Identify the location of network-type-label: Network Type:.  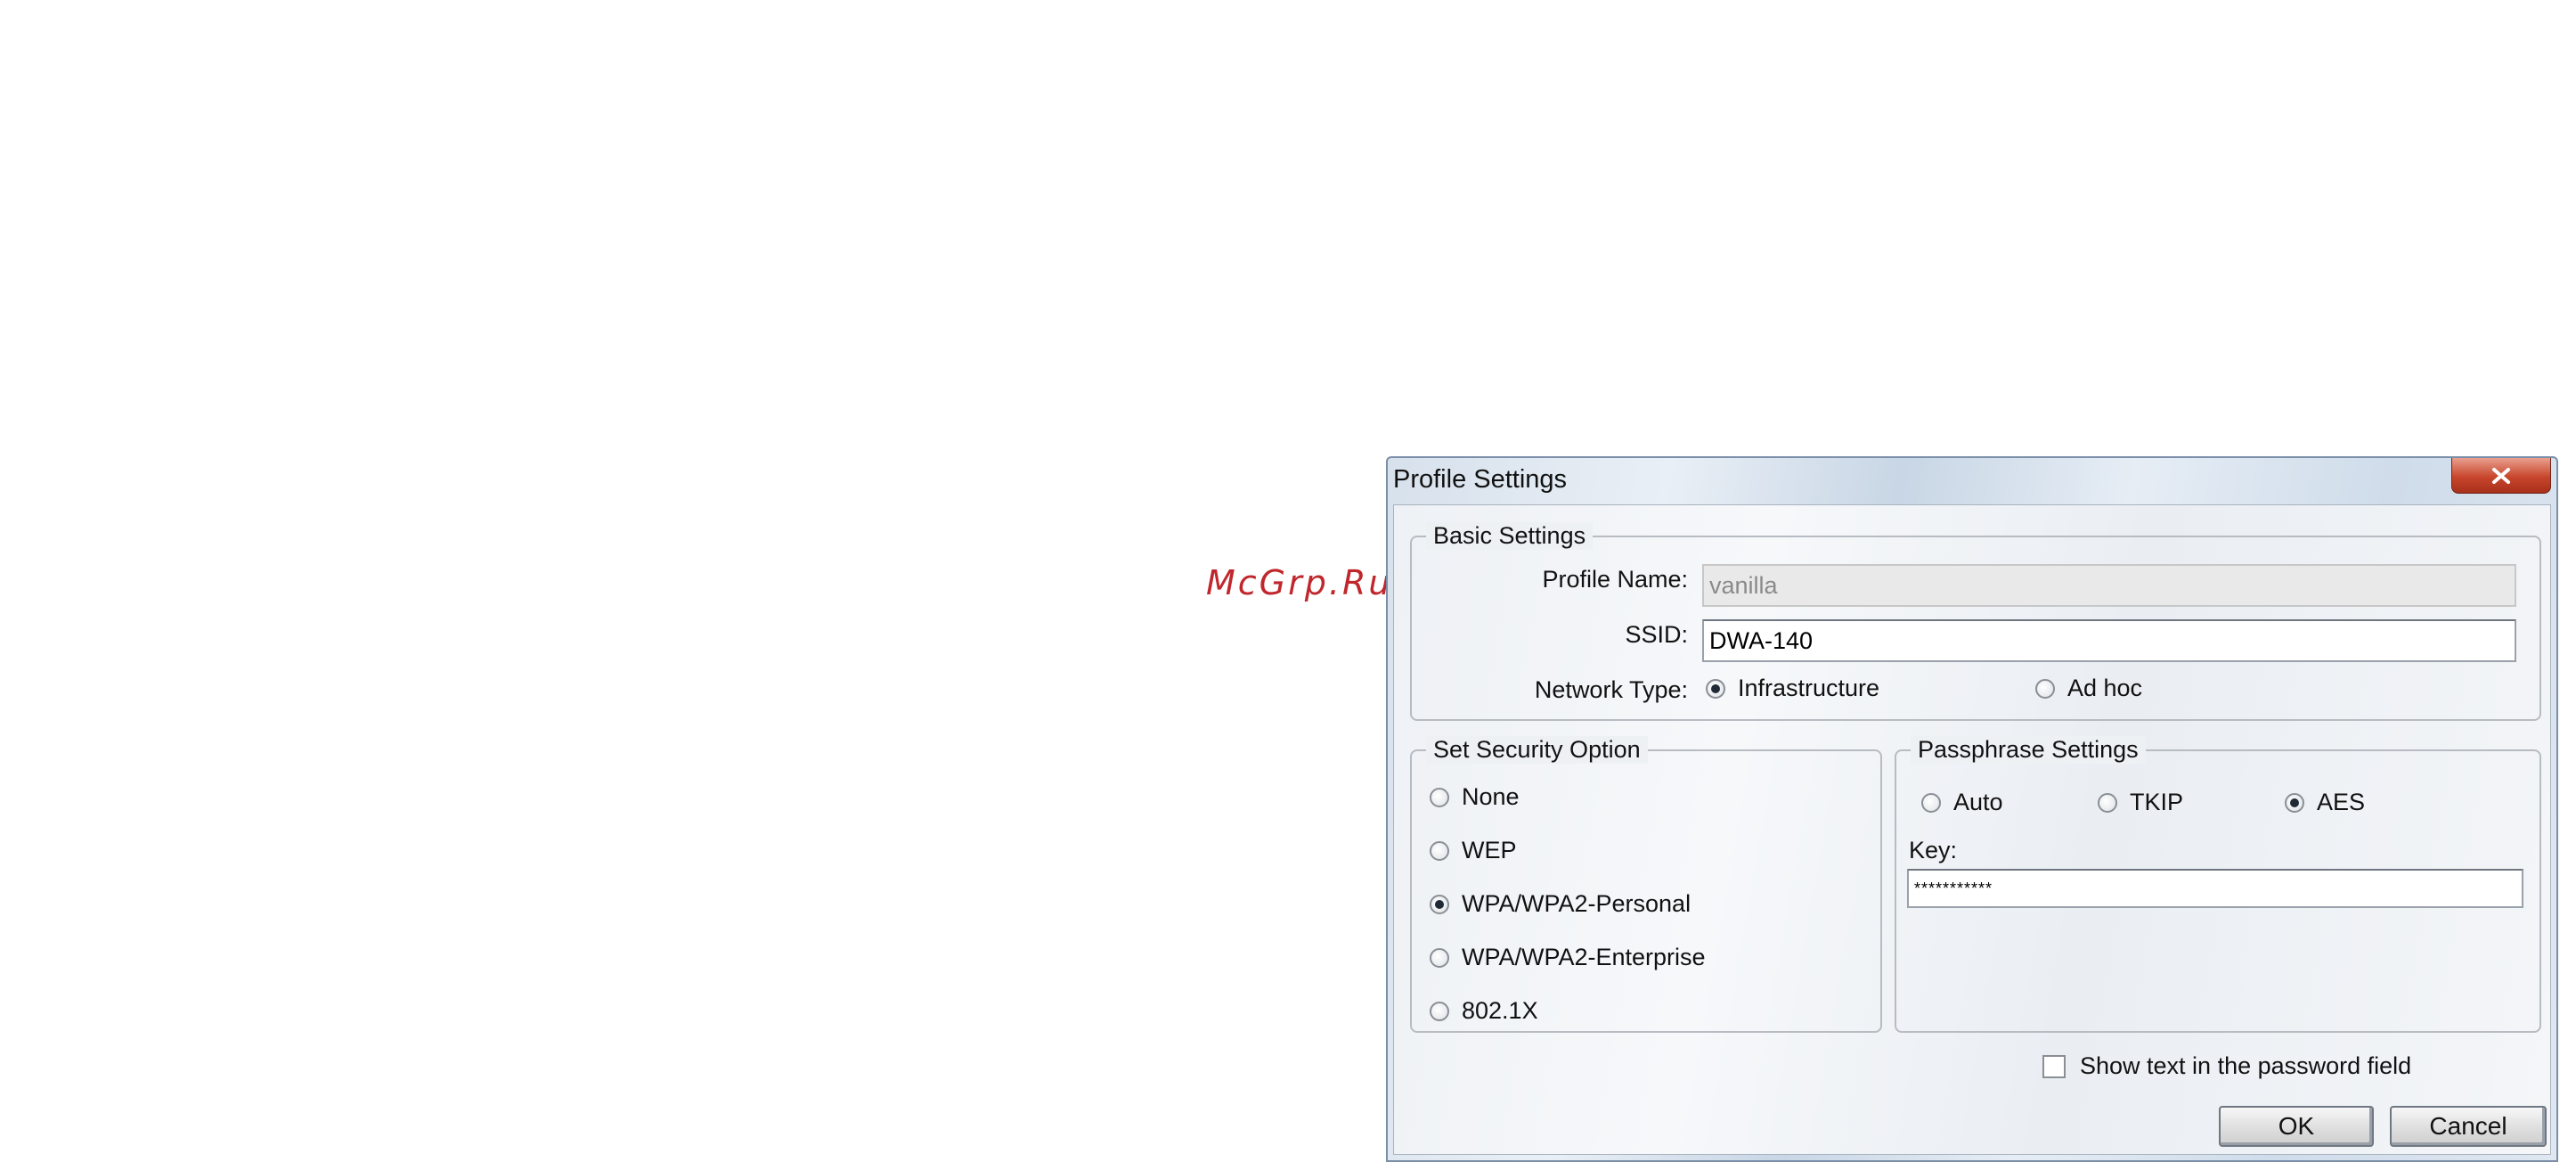
(1611, 689).